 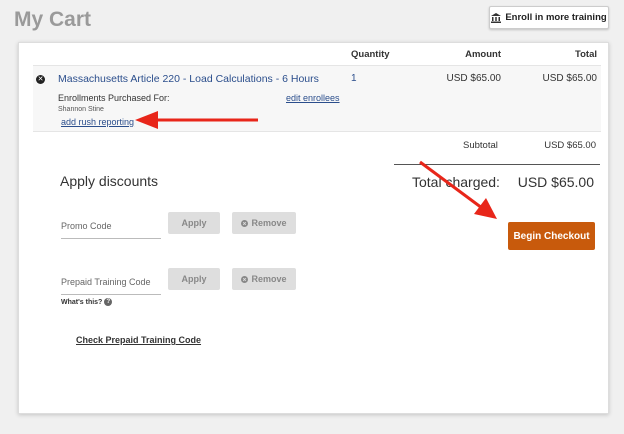 I want to click on building-icon, so click(x=496, y=17).